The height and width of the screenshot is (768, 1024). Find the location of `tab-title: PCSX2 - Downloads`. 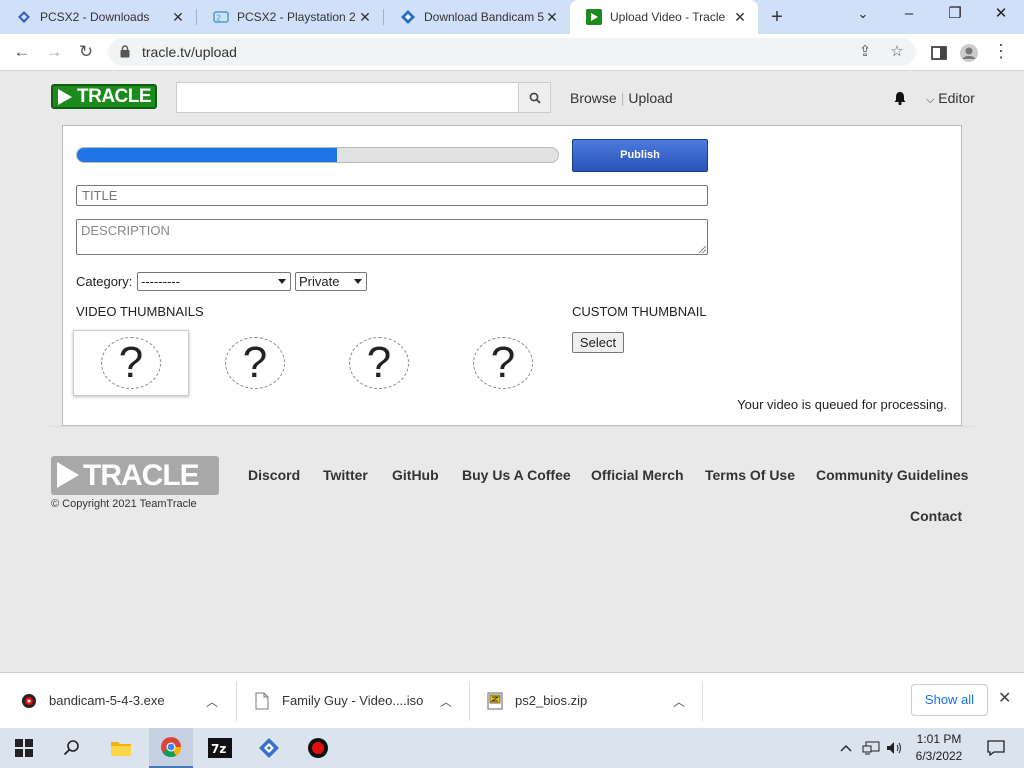

tab-title: PCSX2 - Downloads is located at coordinates (95, 17).